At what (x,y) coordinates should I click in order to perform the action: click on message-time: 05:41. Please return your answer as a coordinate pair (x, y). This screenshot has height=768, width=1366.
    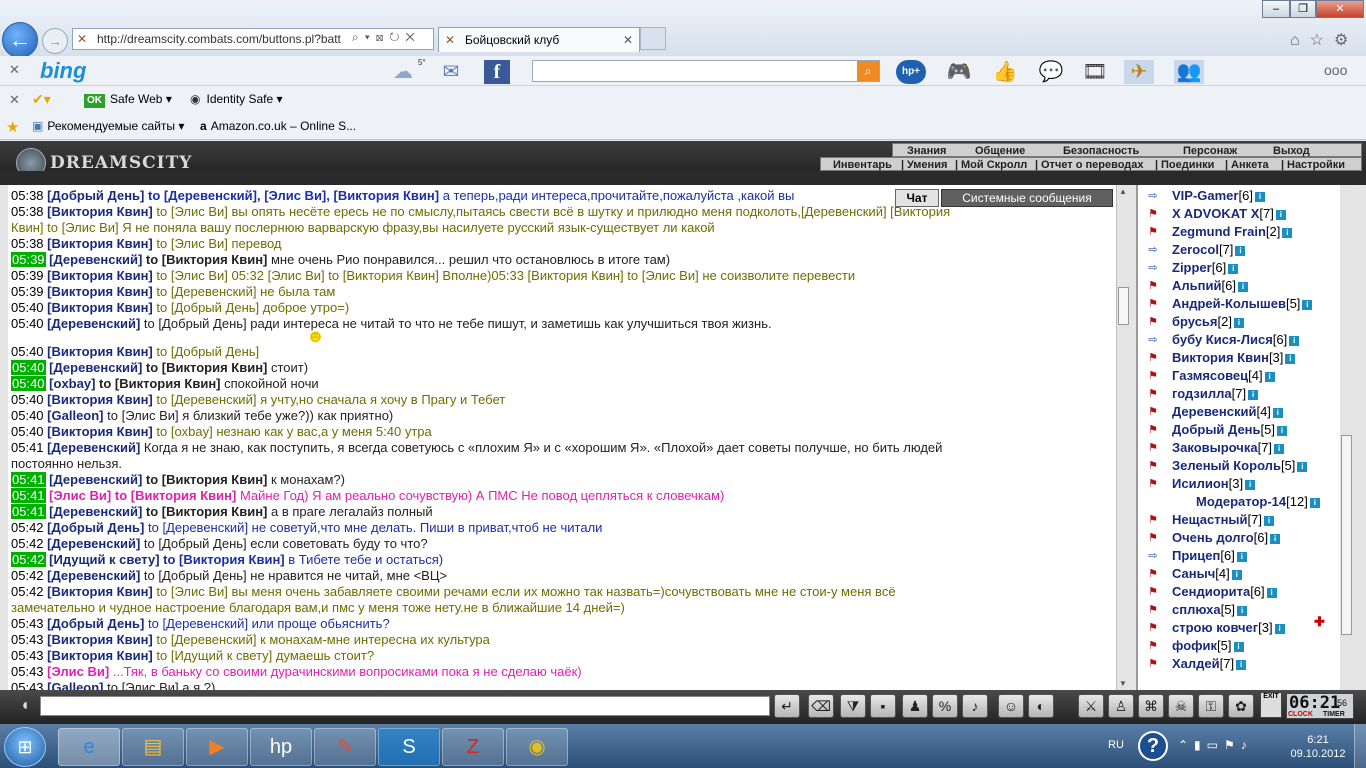
    Looking at the image, I should click on (28, 479).